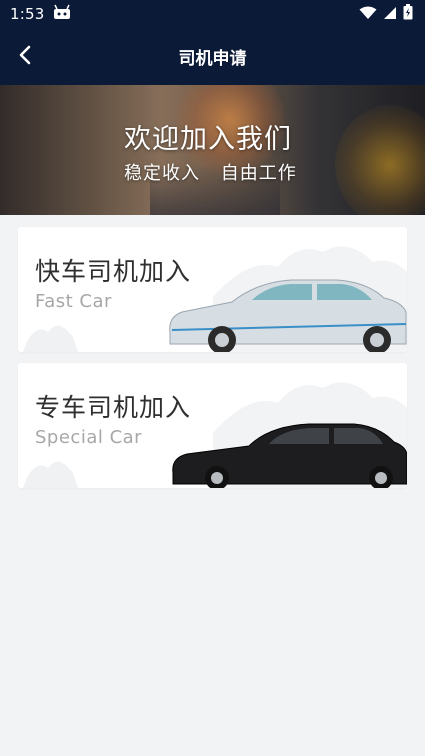 The image size is (425, 756). Describe the element at coordinates (212, 59) in the screenshot. I see `page-title: 司机申请` at that location.